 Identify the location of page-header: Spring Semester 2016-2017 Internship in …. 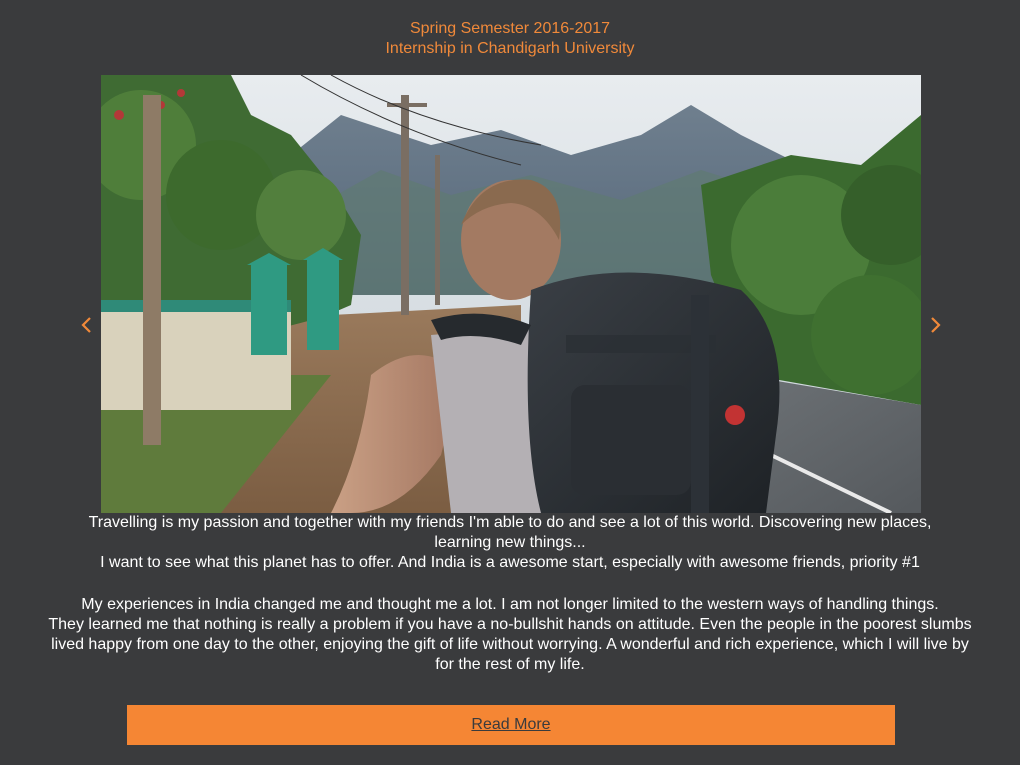
(510, 39).